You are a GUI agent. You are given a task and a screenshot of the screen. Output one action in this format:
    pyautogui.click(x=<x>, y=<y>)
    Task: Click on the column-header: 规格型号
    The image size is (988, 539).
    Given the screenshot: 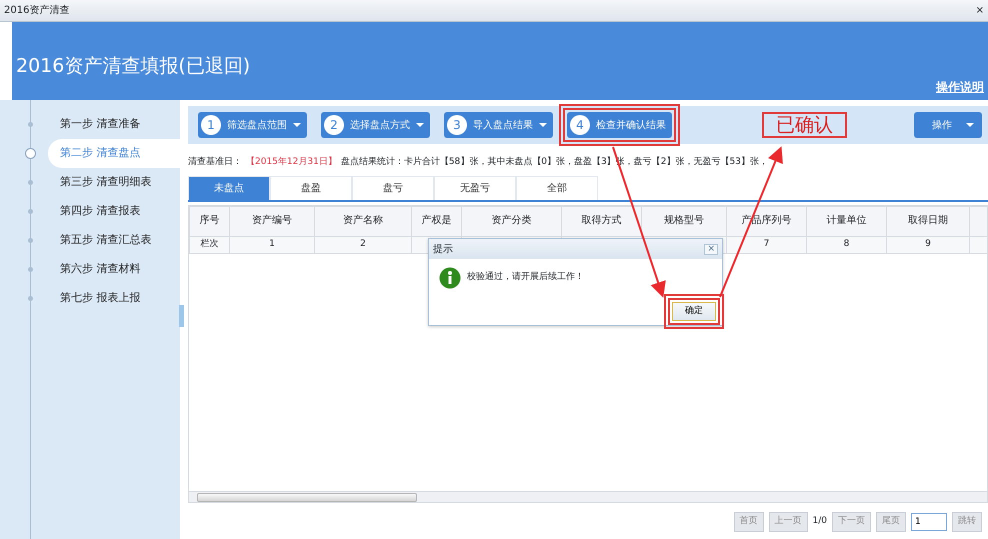 What is the action you would take?
    pyautogui.click(x=684, y=221)
    